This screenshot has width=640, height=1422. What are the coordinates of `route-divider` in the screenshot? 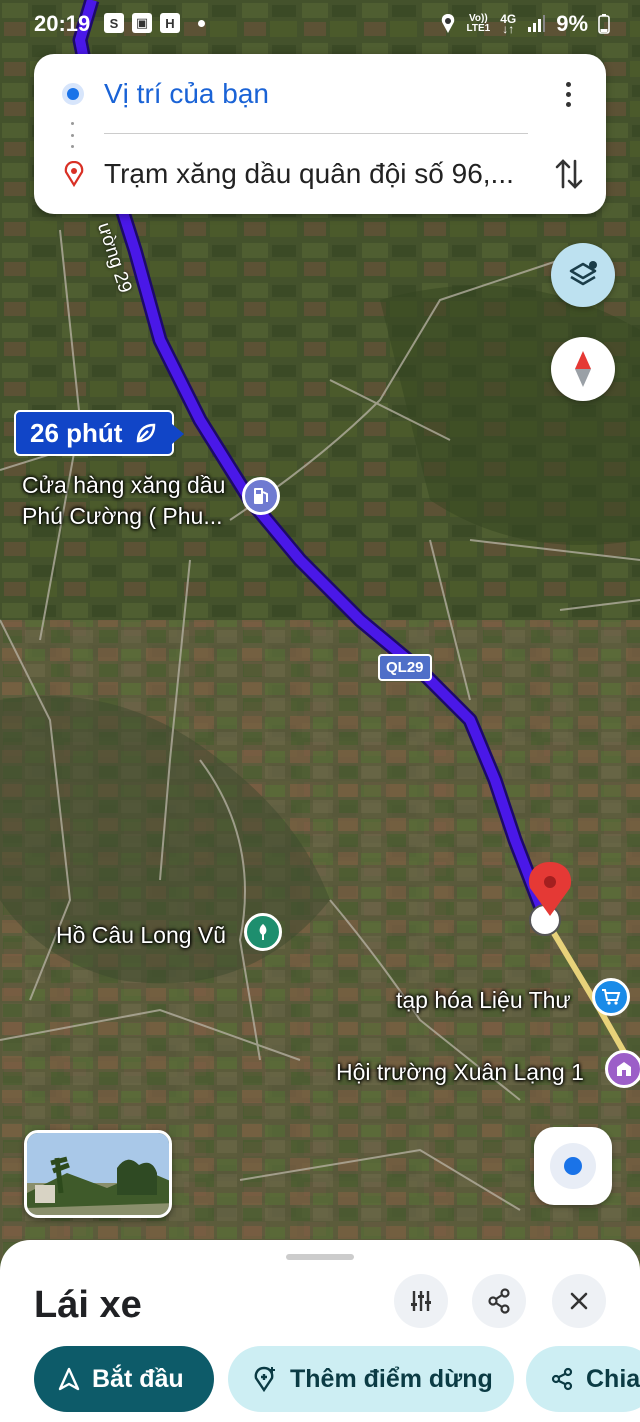 It's located at (316, 133).